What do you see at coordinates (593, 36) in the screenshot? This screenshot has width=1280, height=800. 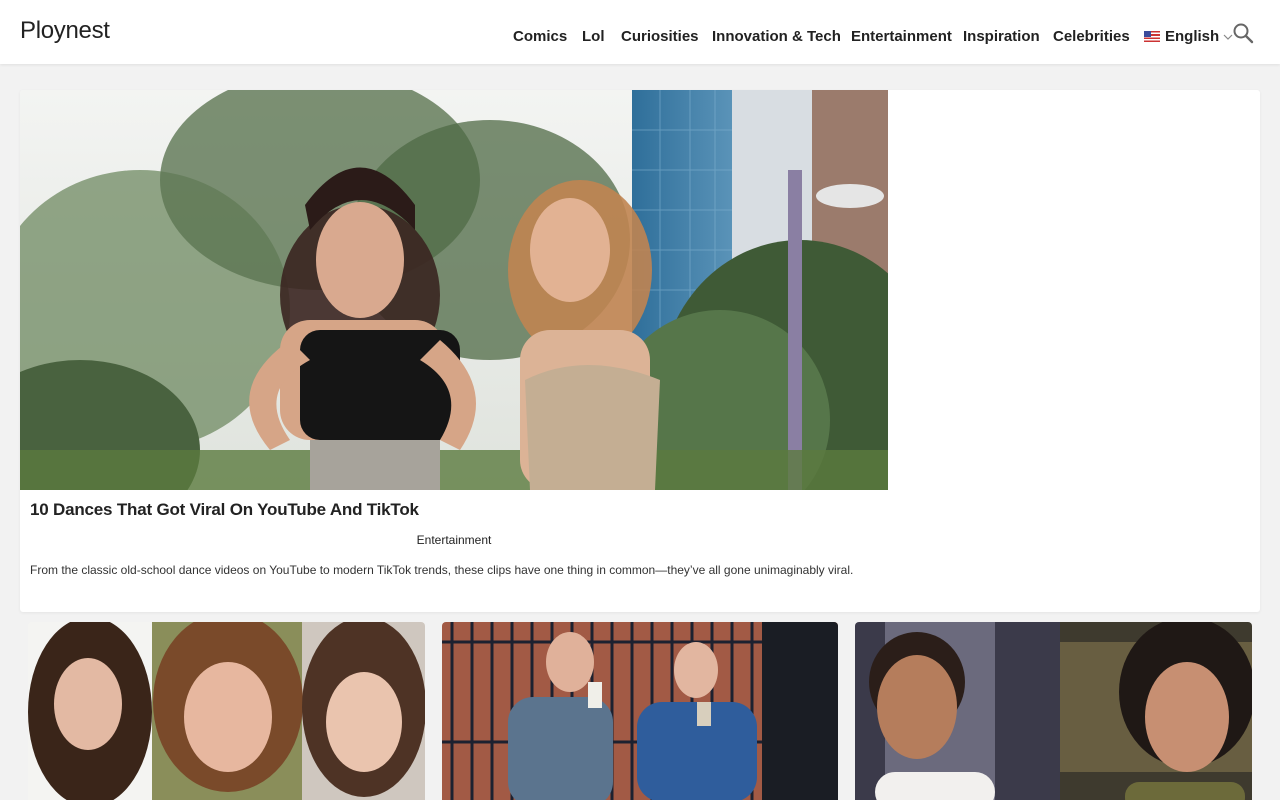 I see `nav-item-lol: Lol` at bounding box center [593, 36].